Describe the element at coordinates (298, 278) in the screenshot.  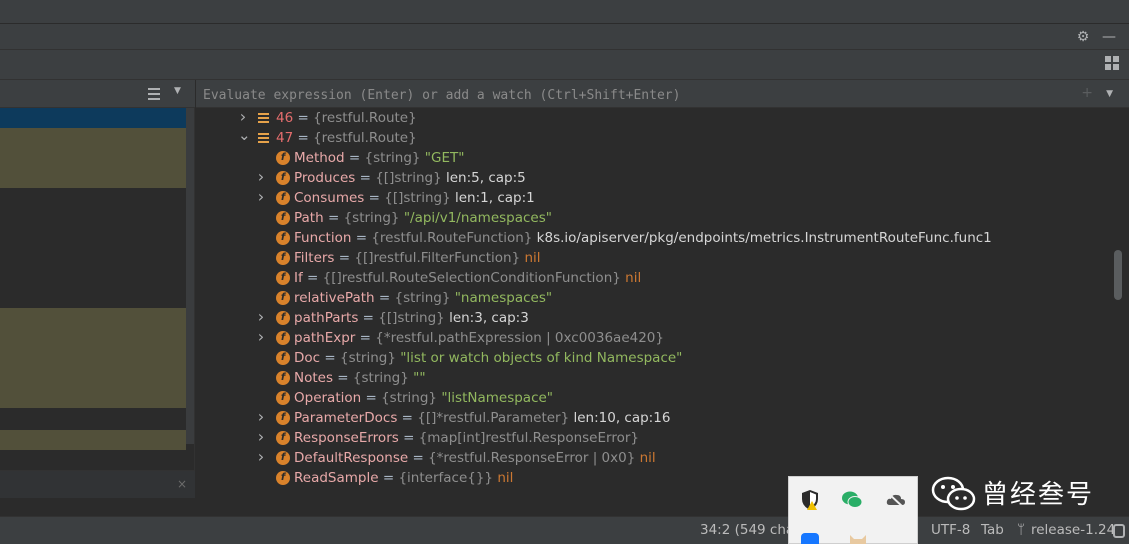
I see `variable-name: If` at that location.